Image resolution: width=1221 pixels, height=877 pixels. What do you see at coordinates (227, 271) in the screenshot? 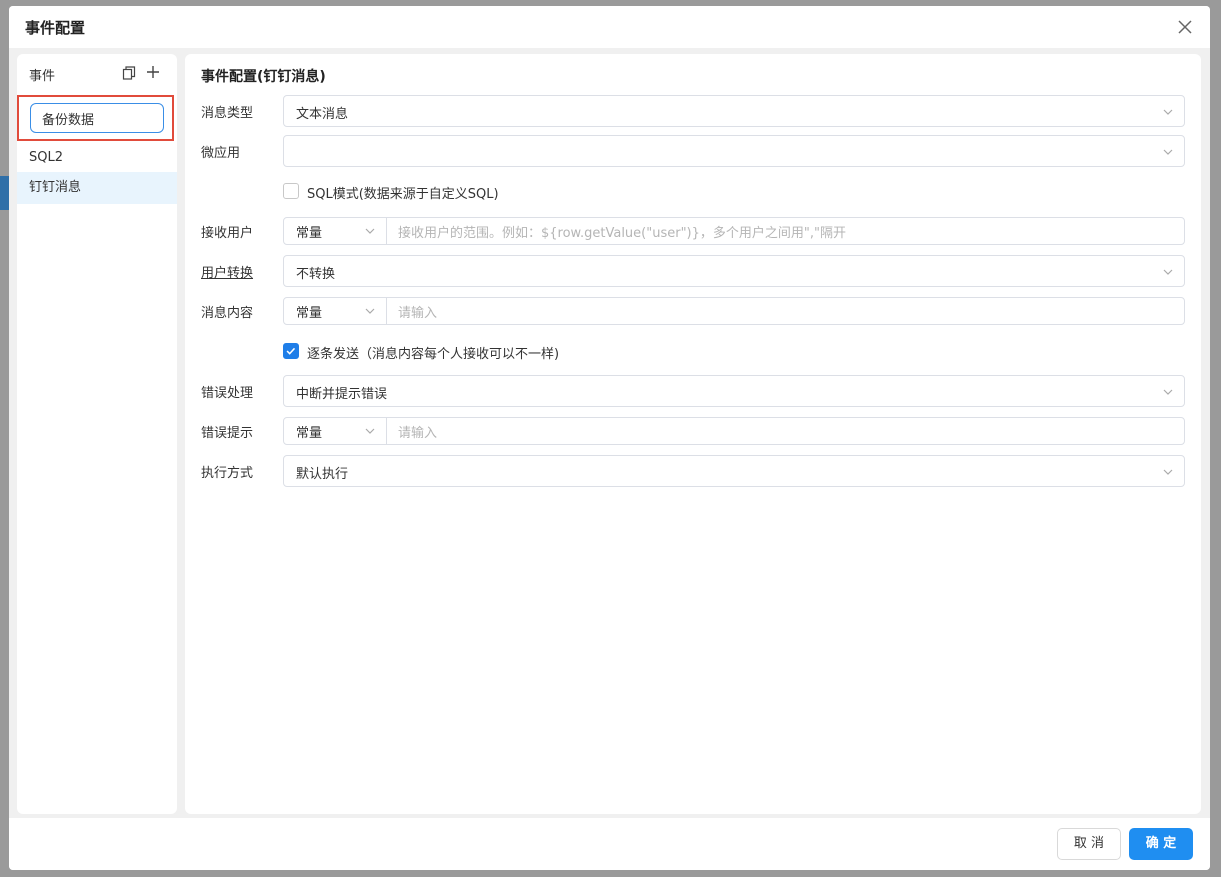
I see `user-convert-label: 用户转换` at bounding box center [227, 271].